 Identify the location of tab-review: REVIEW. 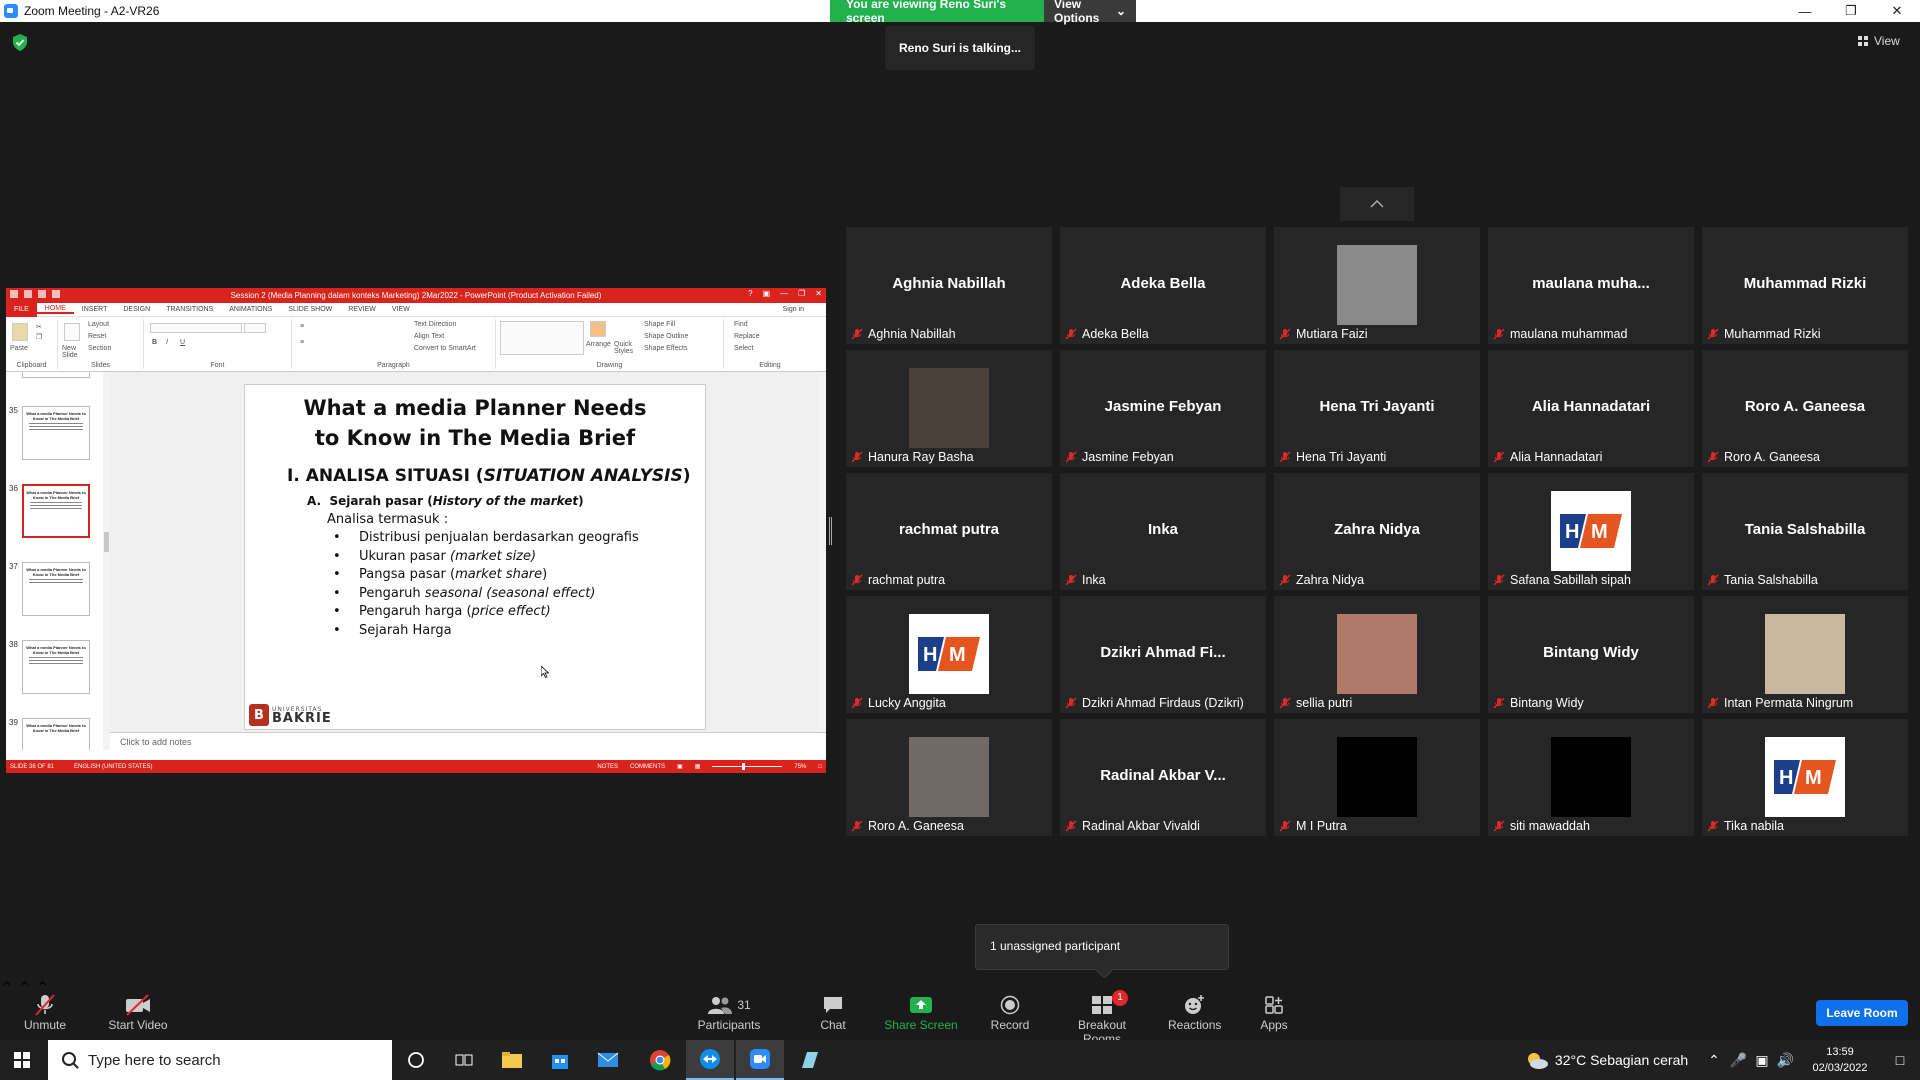
(362, 309).